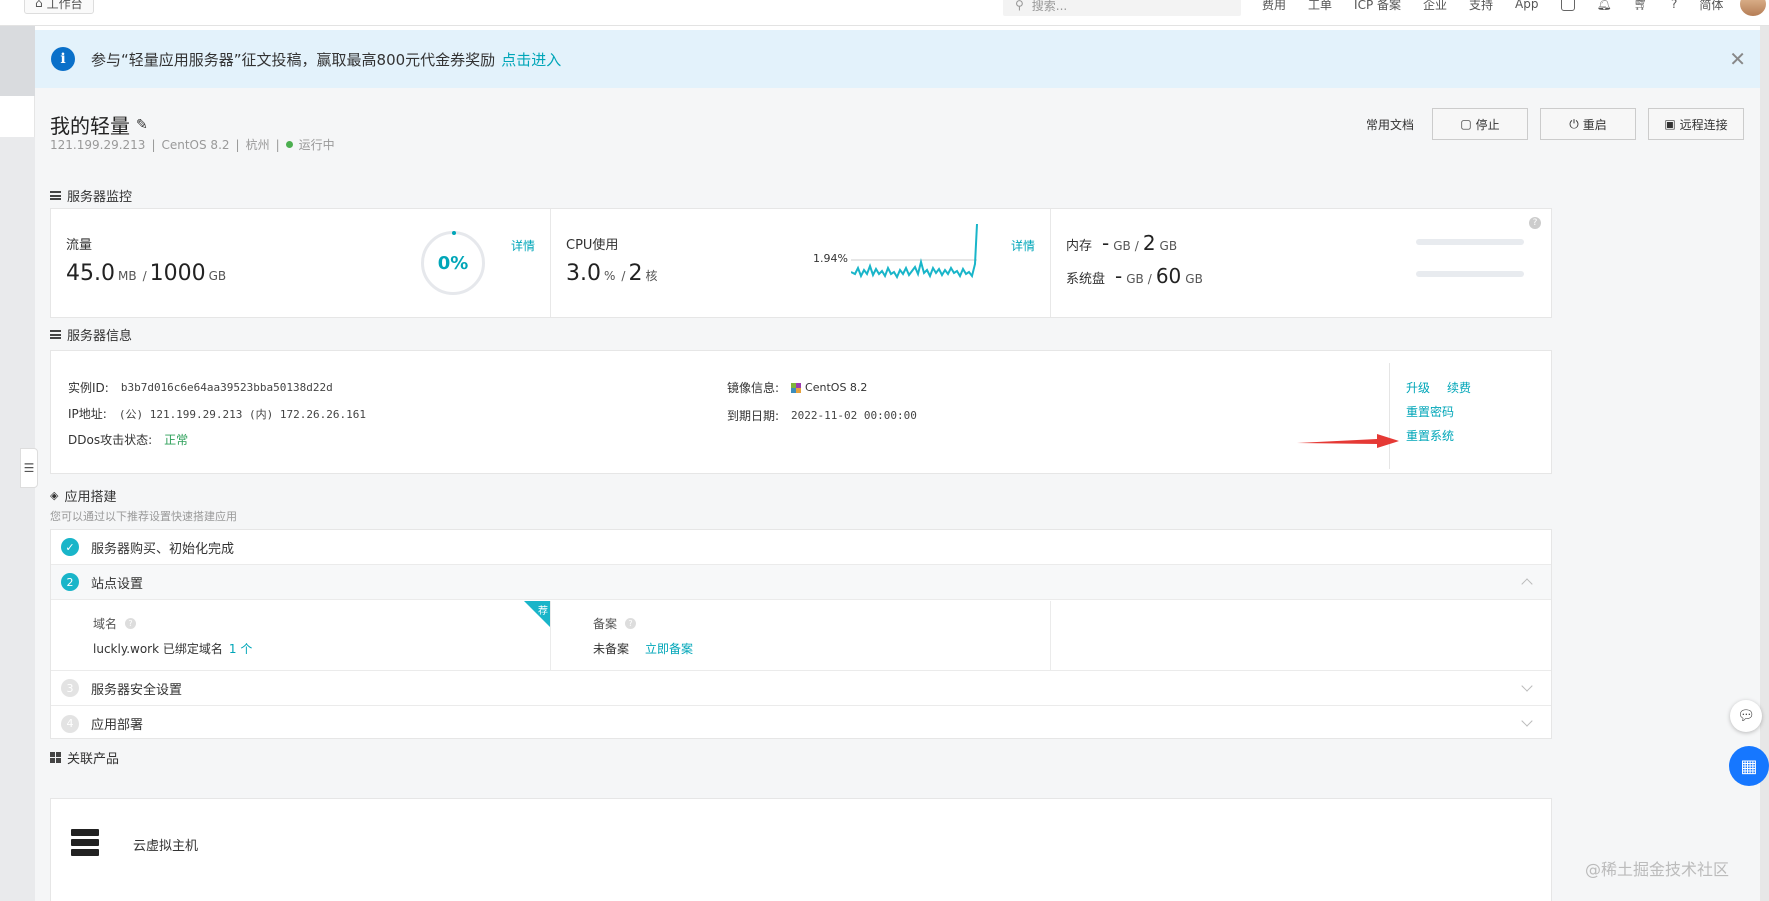 The width and height of the screenshot is (1769, 901). Describe the element at coordinates (1019, 6) in the screenshot. I see `search-icon: ⚲` at that location.